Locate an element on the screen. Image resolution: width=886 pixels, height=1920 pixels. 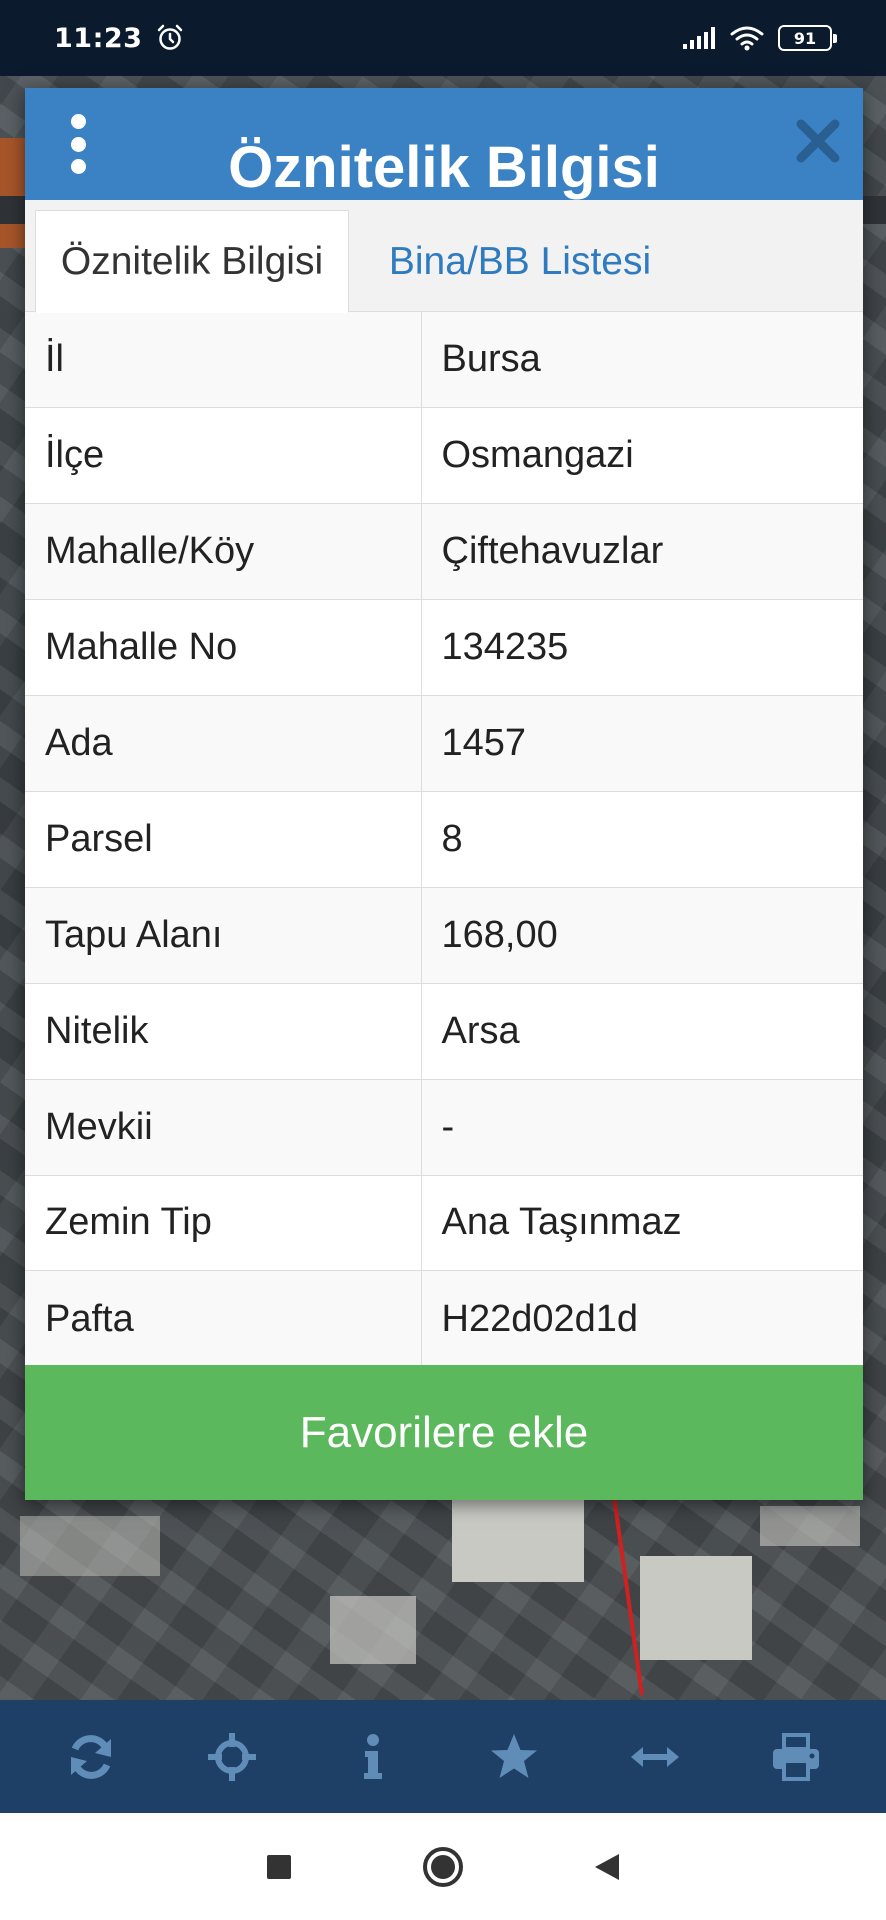
table-row: İl Bursa is located at coordinates (444, 360).